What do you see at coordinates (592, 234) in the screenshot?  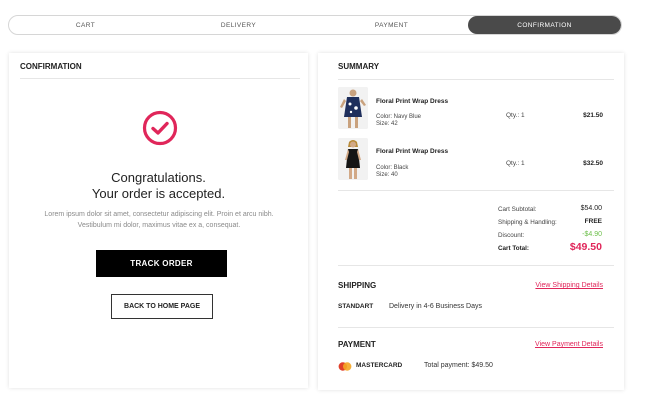 I see `discount-value: -$4.90` at bounding box center [592, 234].